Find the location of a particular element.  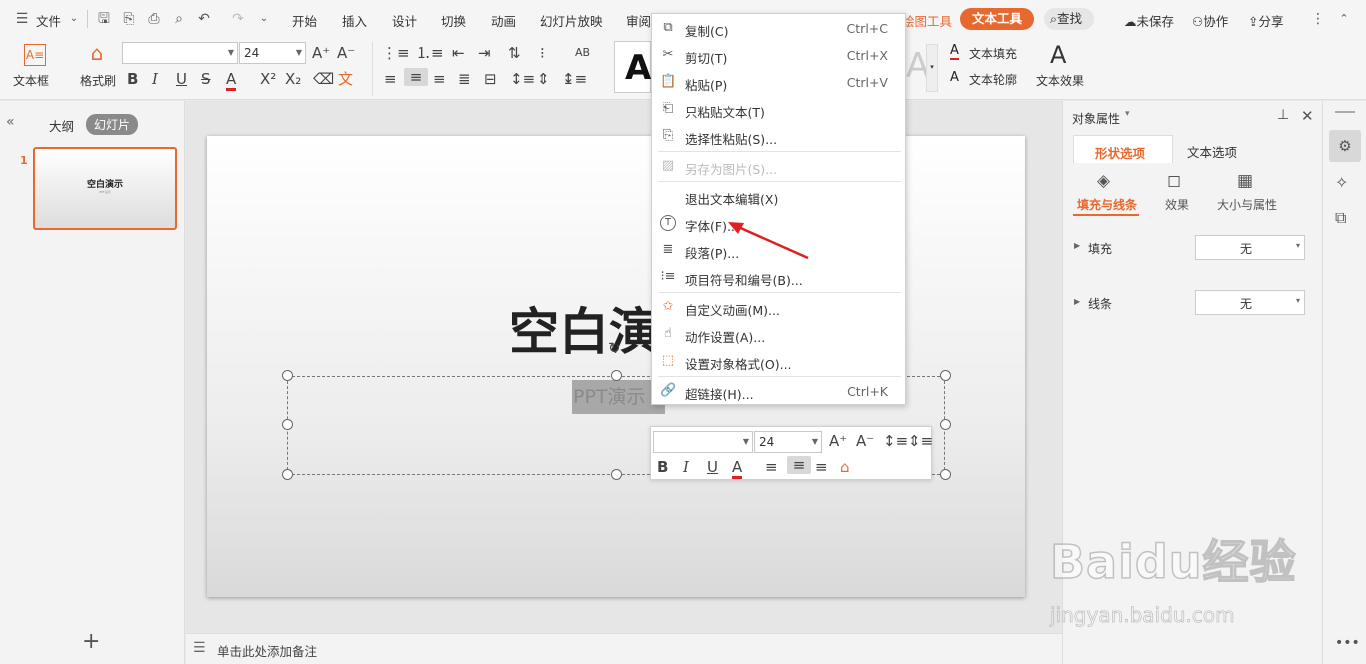

increase-indent-icon: ⇥ is located at coordinates (484, 53).